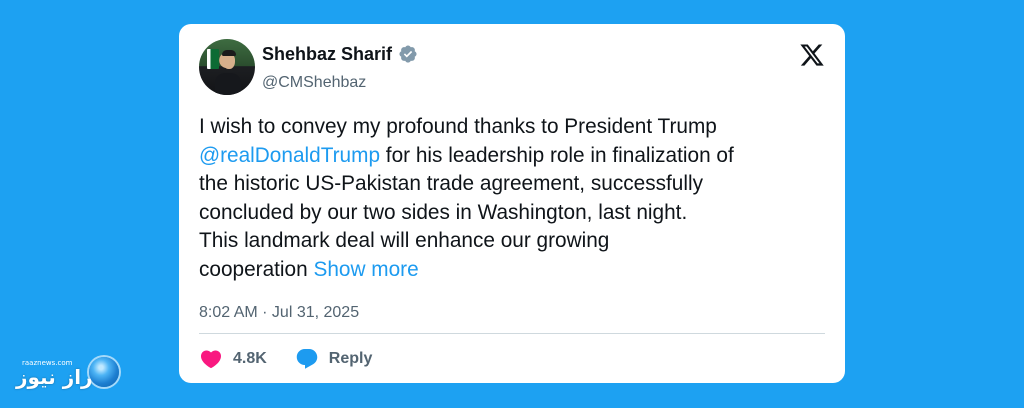 The image size is (1024, 408). I want to click on watermark-logo: raaznews.com راز نیوز, so click(69, 375).